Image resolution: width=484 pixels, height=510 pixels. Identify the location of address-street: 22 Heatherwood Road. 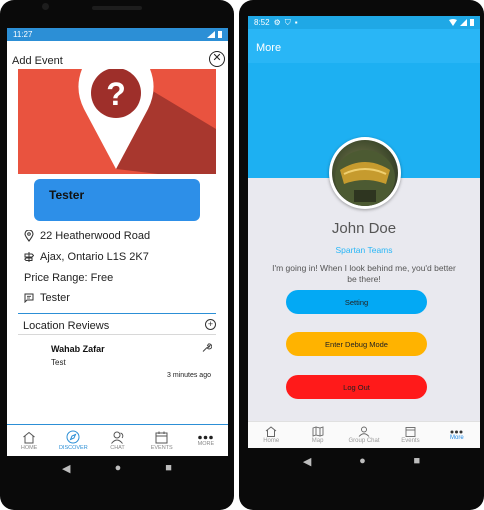
(95, 236).